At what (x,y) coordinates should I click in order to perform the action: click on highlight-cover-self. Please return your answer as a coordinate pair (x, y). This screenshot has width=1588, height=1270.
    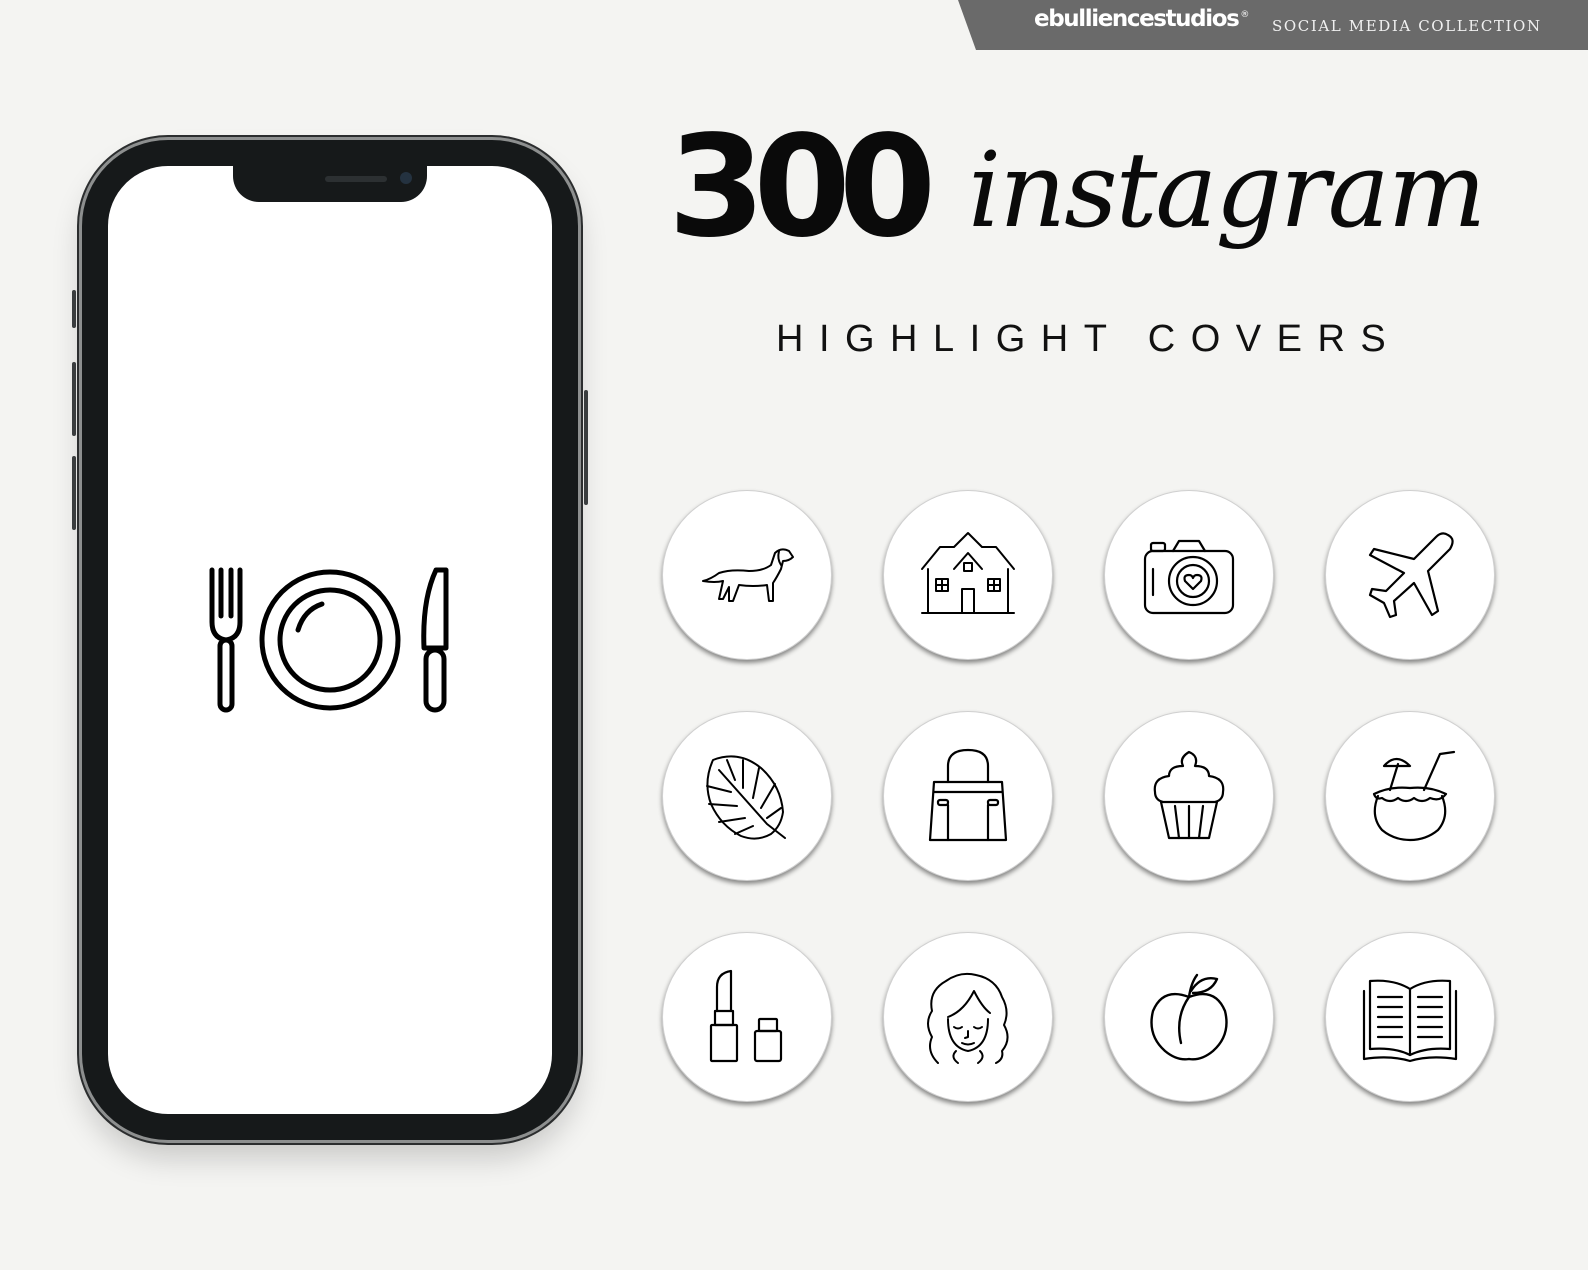
    Looking at the image, I should click on (968, 1017).